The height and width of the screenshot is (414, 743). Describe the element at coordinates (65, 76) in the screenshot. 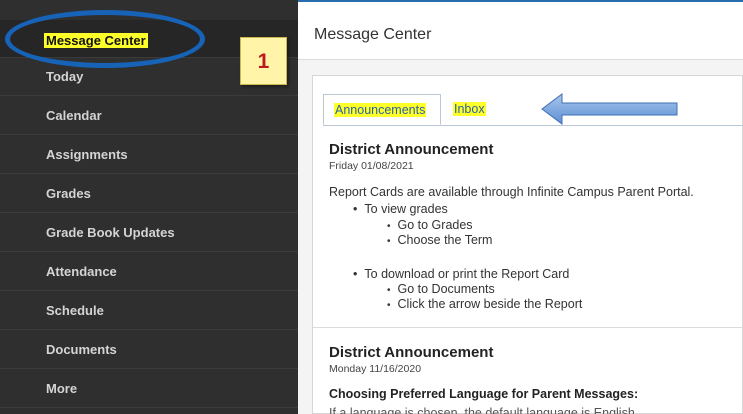

I see `sidebar-item-label: Today` at that location.